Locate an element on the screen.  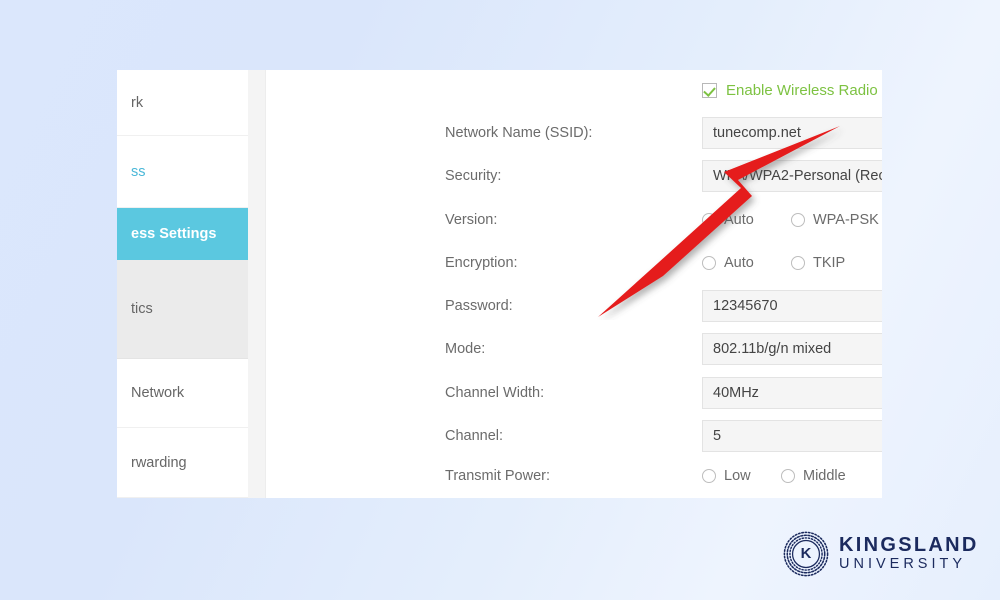
enable-wireless-radio-label: Enable Wireless Radio is located at coordinates (802, 90).